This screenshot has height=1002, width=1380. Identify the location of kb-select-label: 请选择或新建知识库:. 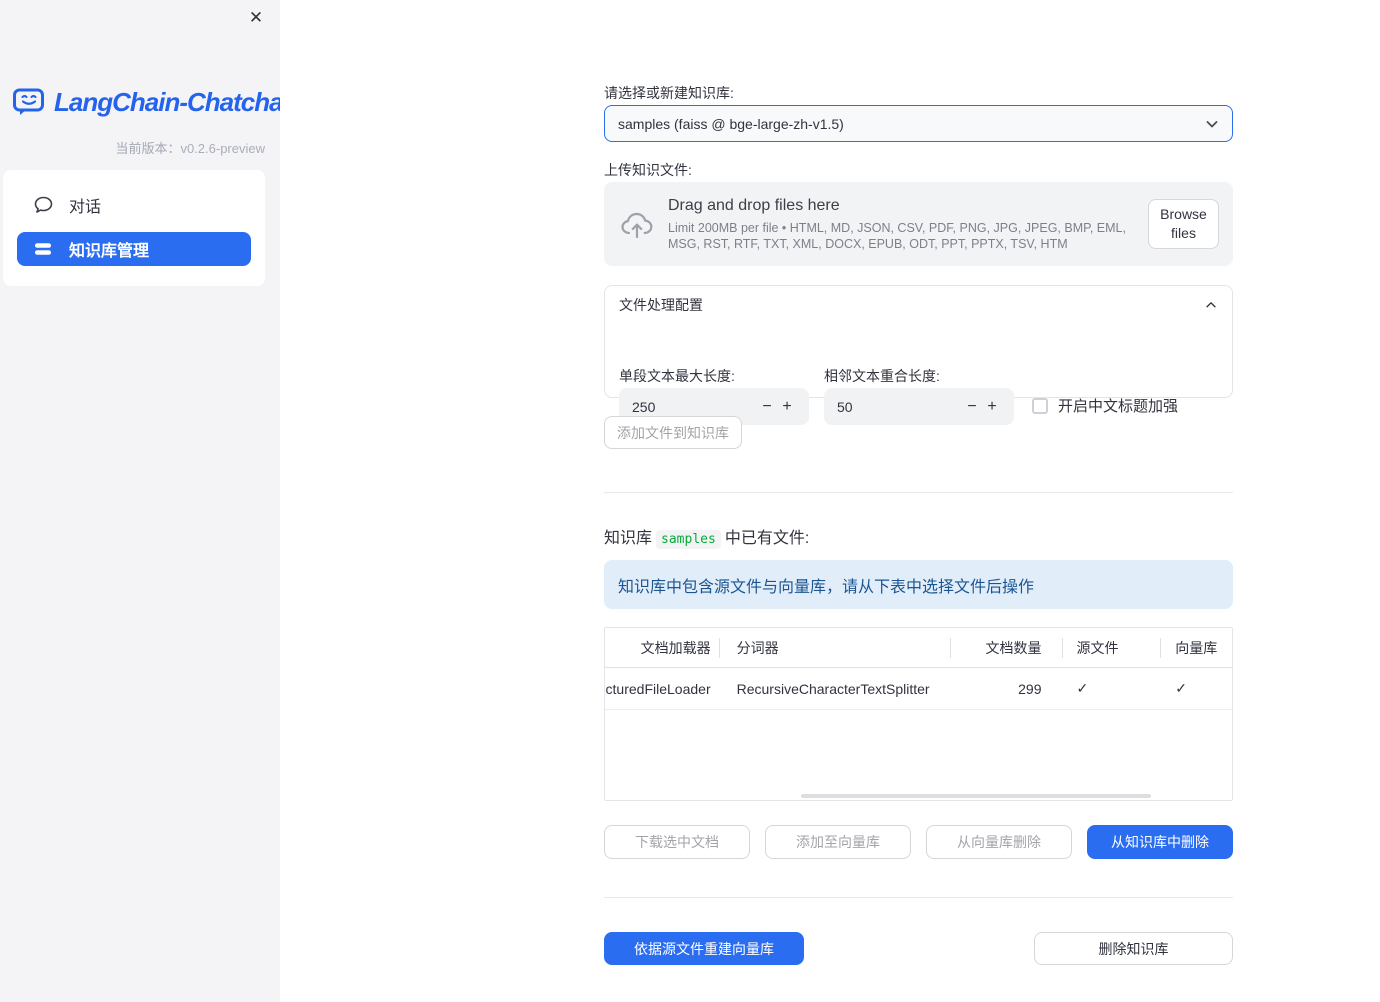
(669, 93).